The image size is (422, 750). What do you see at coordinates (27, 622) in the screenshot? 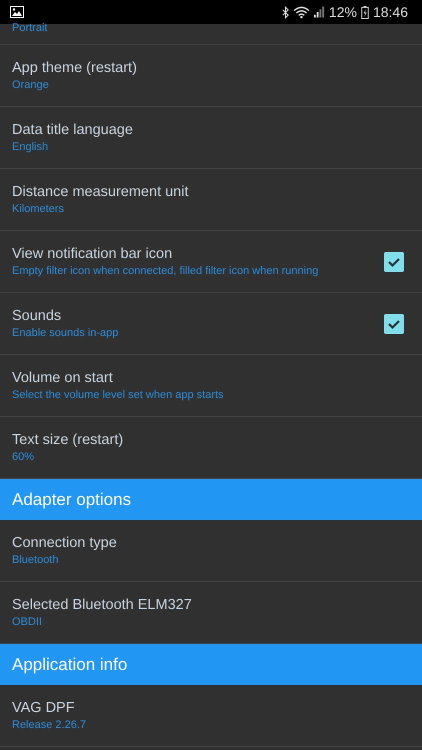
I see `preference-summary: OBDII` at bounding box center [27, 622].